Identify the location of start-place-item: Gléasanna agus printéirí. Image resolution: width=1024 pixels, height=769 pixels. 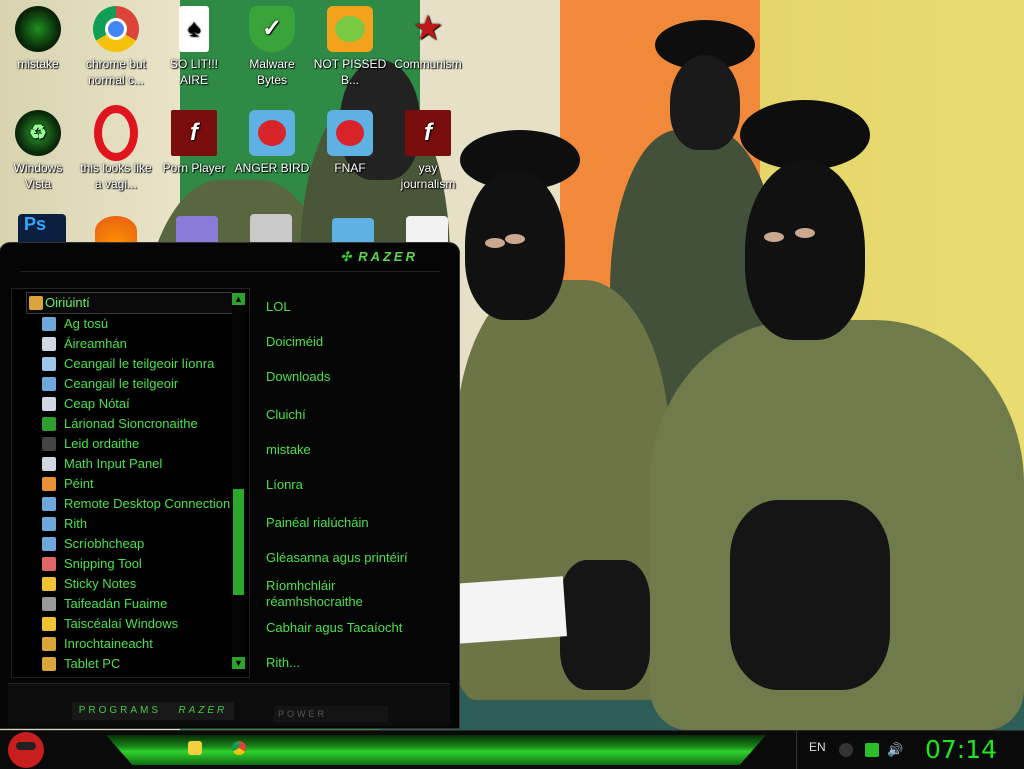
(337, 558).